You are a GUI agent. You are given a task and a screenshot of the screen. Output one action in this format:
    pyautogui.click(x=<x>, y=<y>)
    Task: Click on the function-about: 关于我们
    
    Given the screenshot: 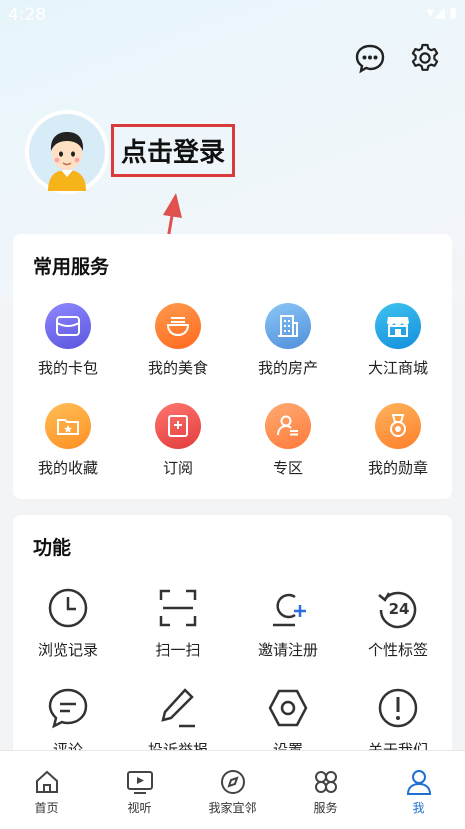 What is the action you would take?
    pyautogui.click(x=398, y=722)
    